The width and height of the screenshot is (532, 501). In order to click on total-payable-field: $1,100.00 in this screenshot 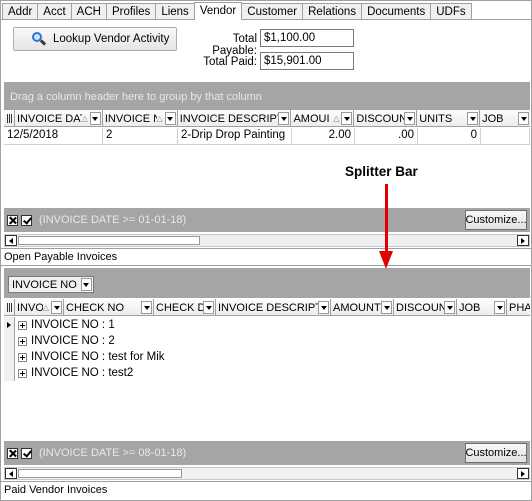, I will do `click(307, 38)`.